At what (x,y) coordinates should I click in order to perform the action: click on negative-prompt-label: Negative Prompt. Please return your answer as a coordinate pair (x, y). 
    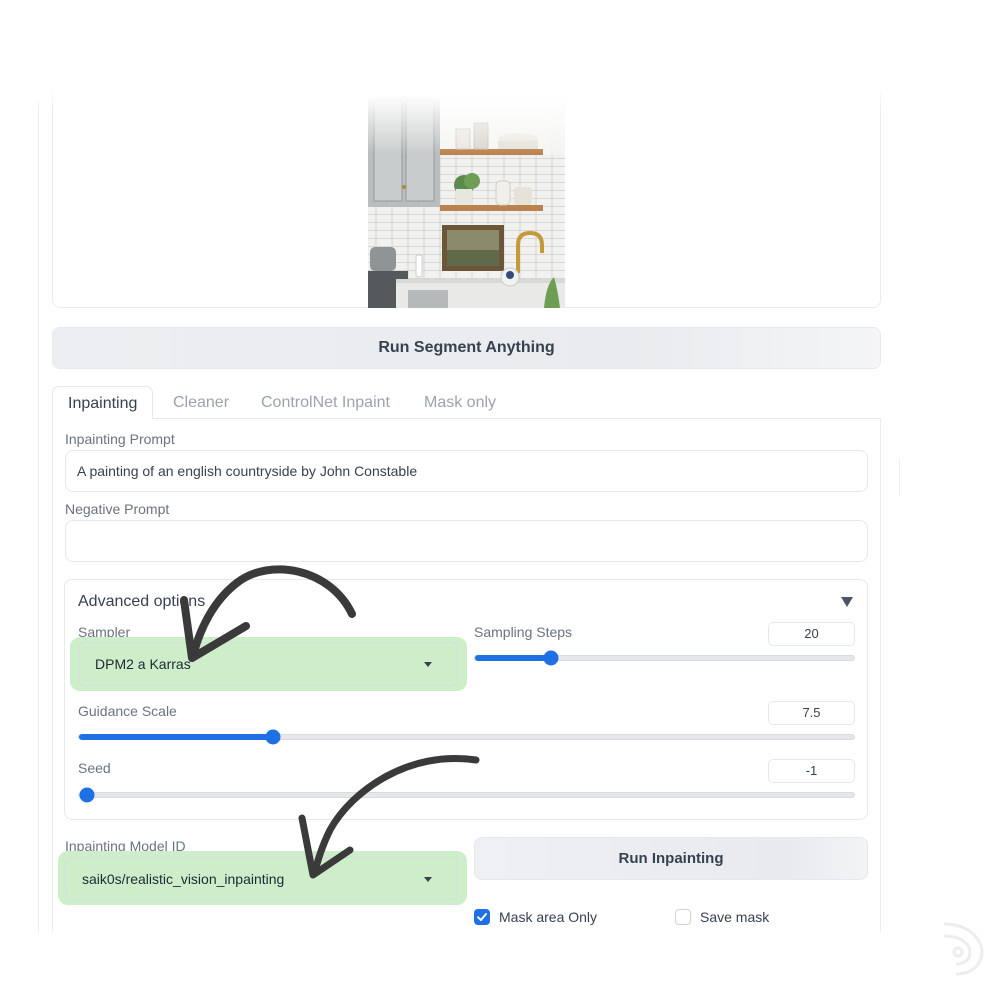
    Looking at the image, I should click on (117, 509).